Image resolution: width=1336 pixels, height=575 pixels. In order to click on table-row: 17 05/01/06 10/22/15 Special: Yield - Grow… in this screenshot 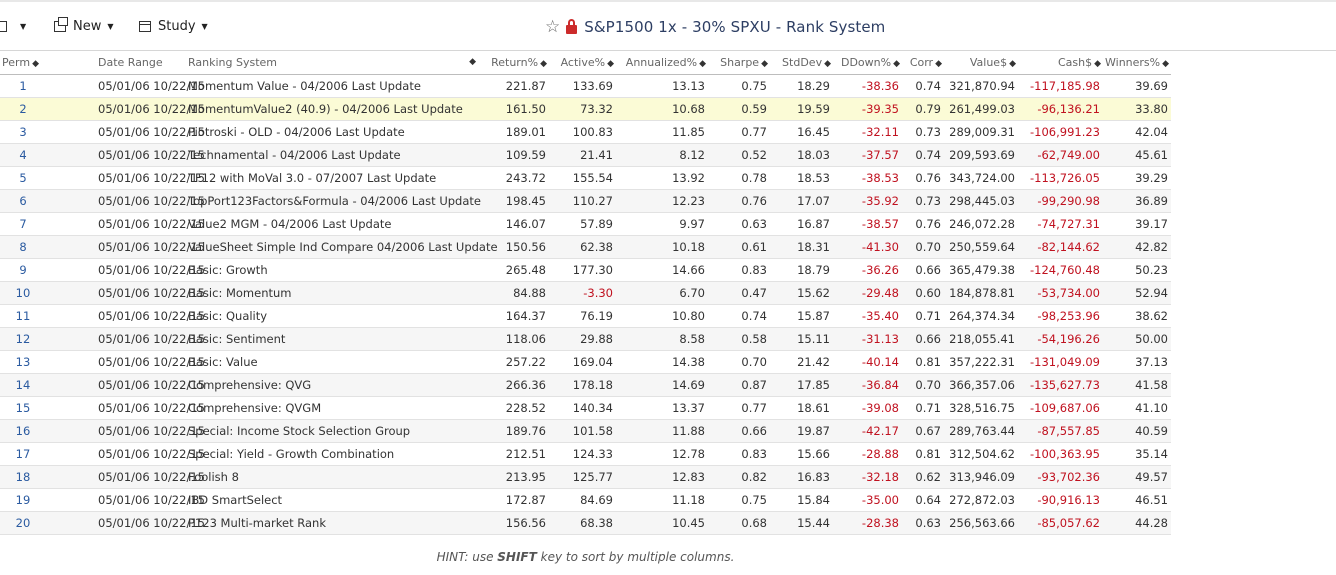, I will do `click(585, 454)`.